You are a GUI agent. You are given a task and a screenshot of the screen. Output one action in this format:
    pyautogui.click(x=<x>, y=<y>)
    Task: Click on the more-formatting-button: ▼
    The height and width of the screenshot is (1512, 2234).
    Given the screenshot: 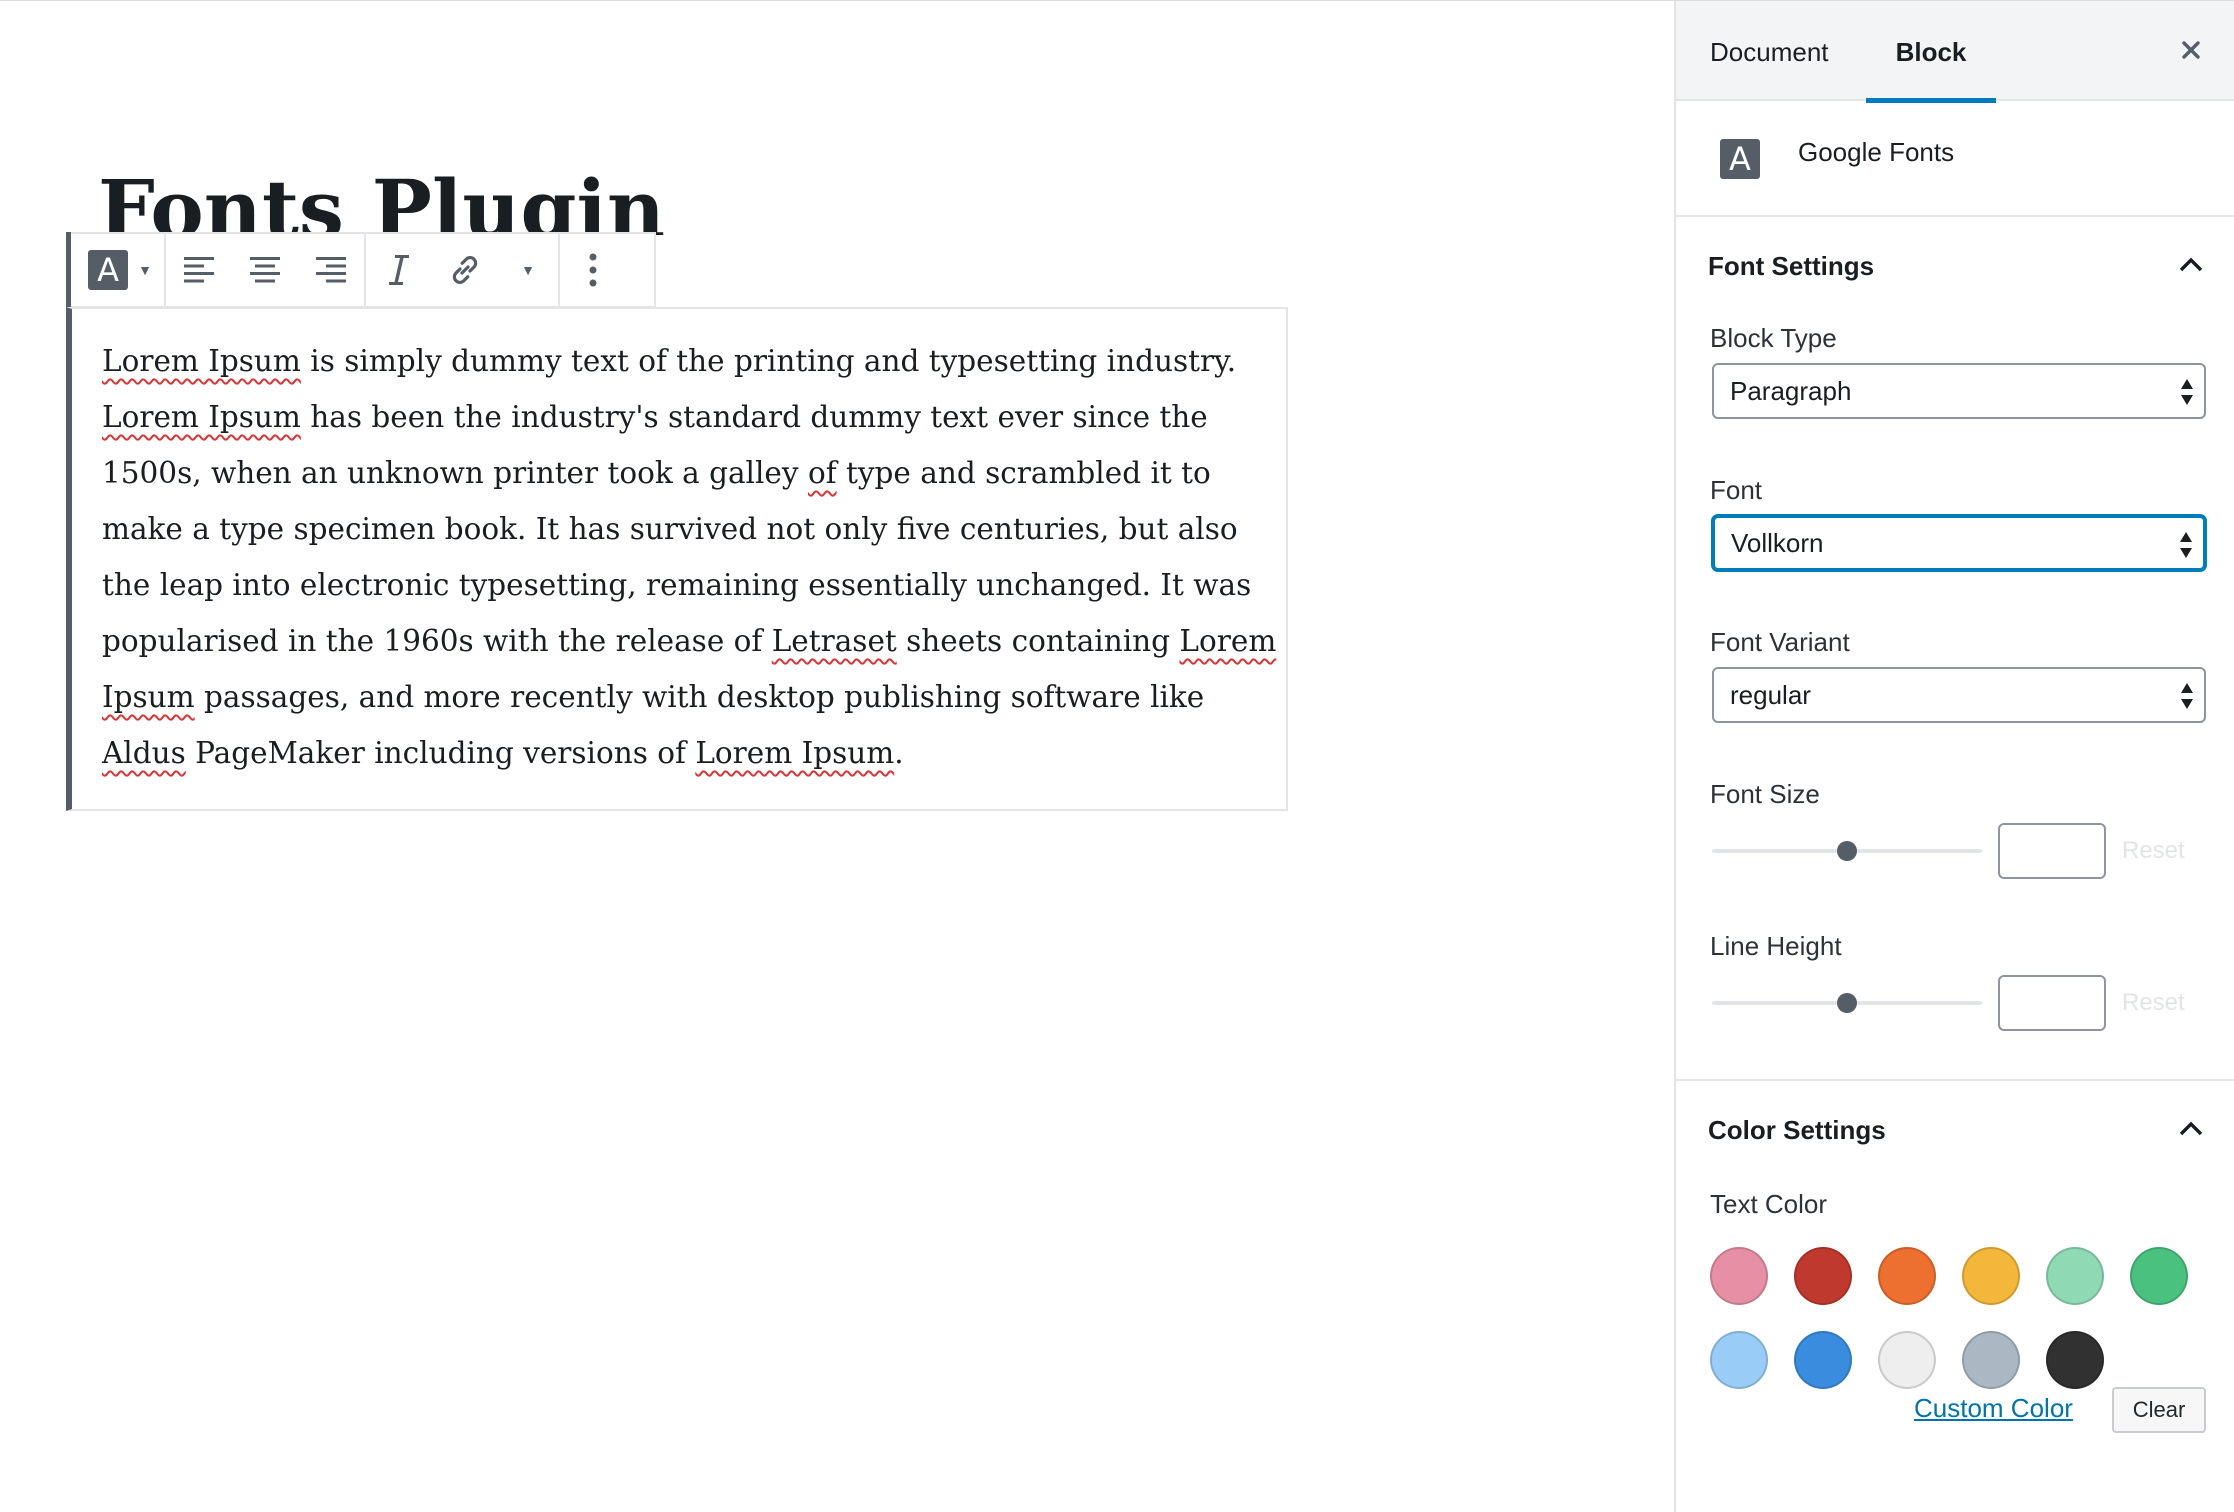 What is the action you would take?
    pyautogui.click(x=528, y=270)
    